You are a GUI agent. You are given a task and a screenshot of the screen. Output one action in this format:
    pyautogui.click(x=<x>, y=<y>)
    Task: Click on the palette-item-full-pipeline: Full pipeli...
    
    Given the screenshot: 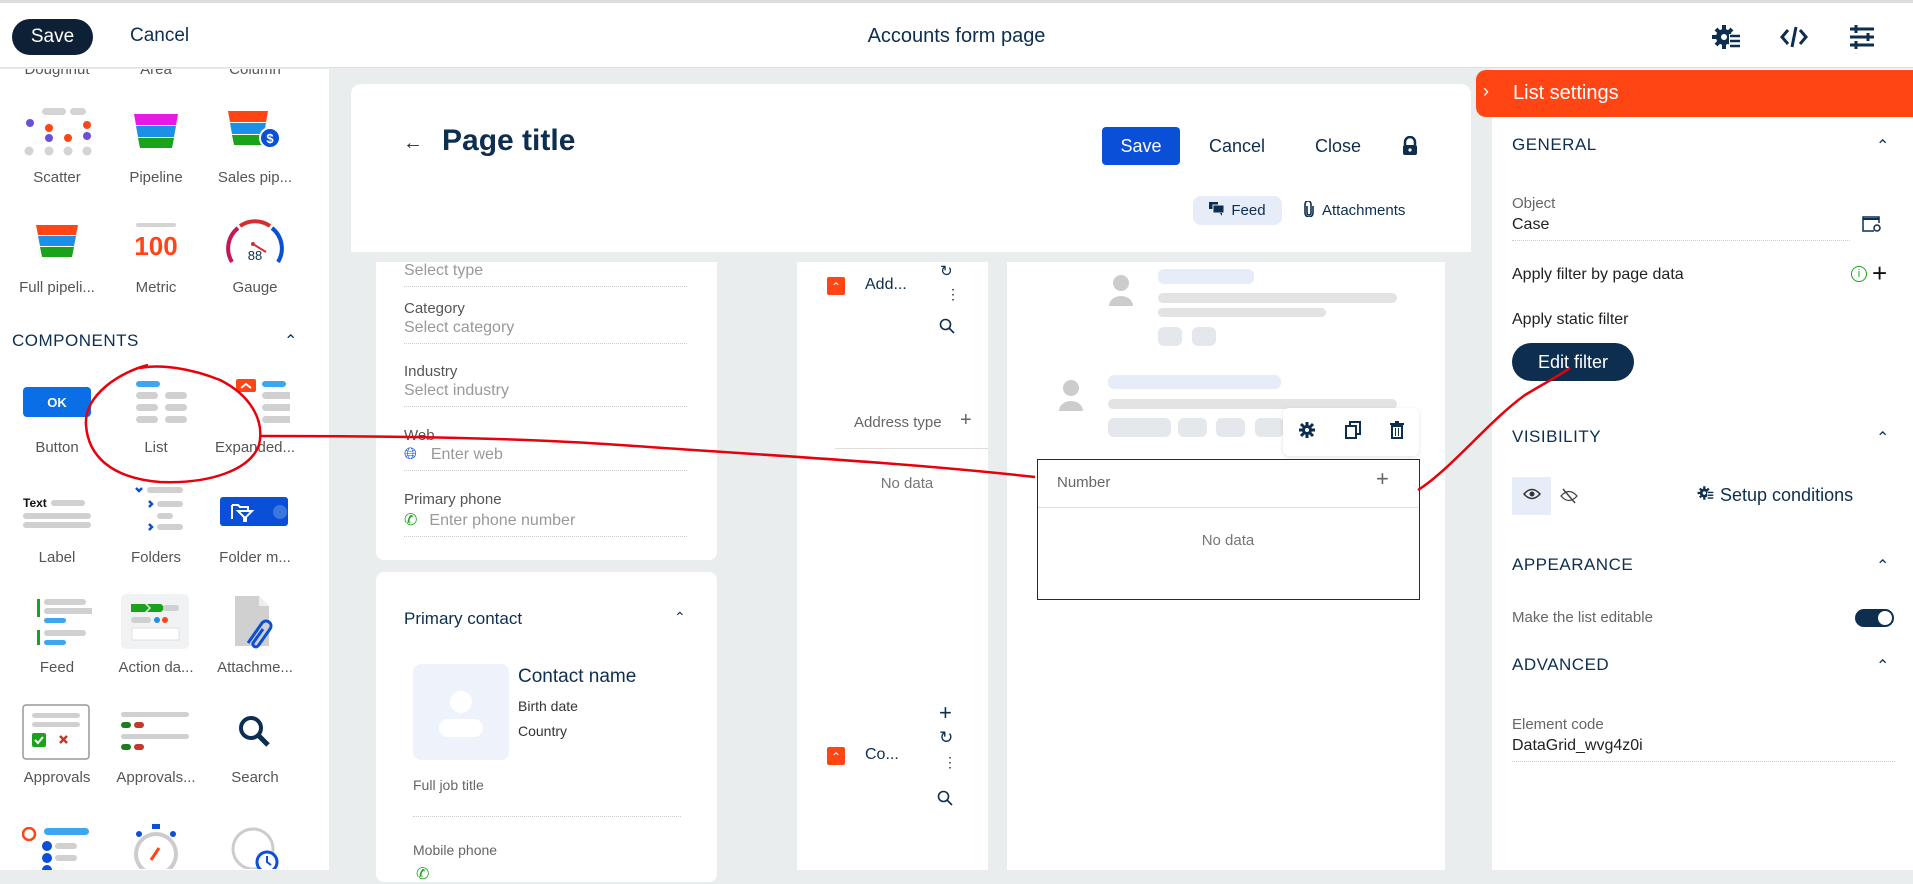 What is the action you would take?
    pyautogui.click(x=57, y=253)
    